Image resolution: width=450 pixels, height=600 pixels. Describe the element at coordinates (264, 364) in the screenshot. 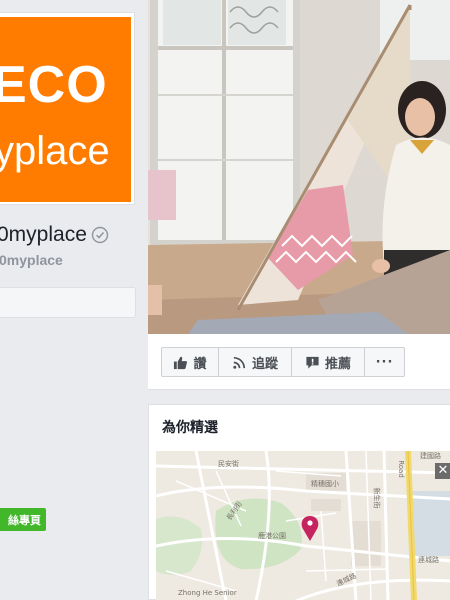

I see `follow-label: 追蹤` at that location.